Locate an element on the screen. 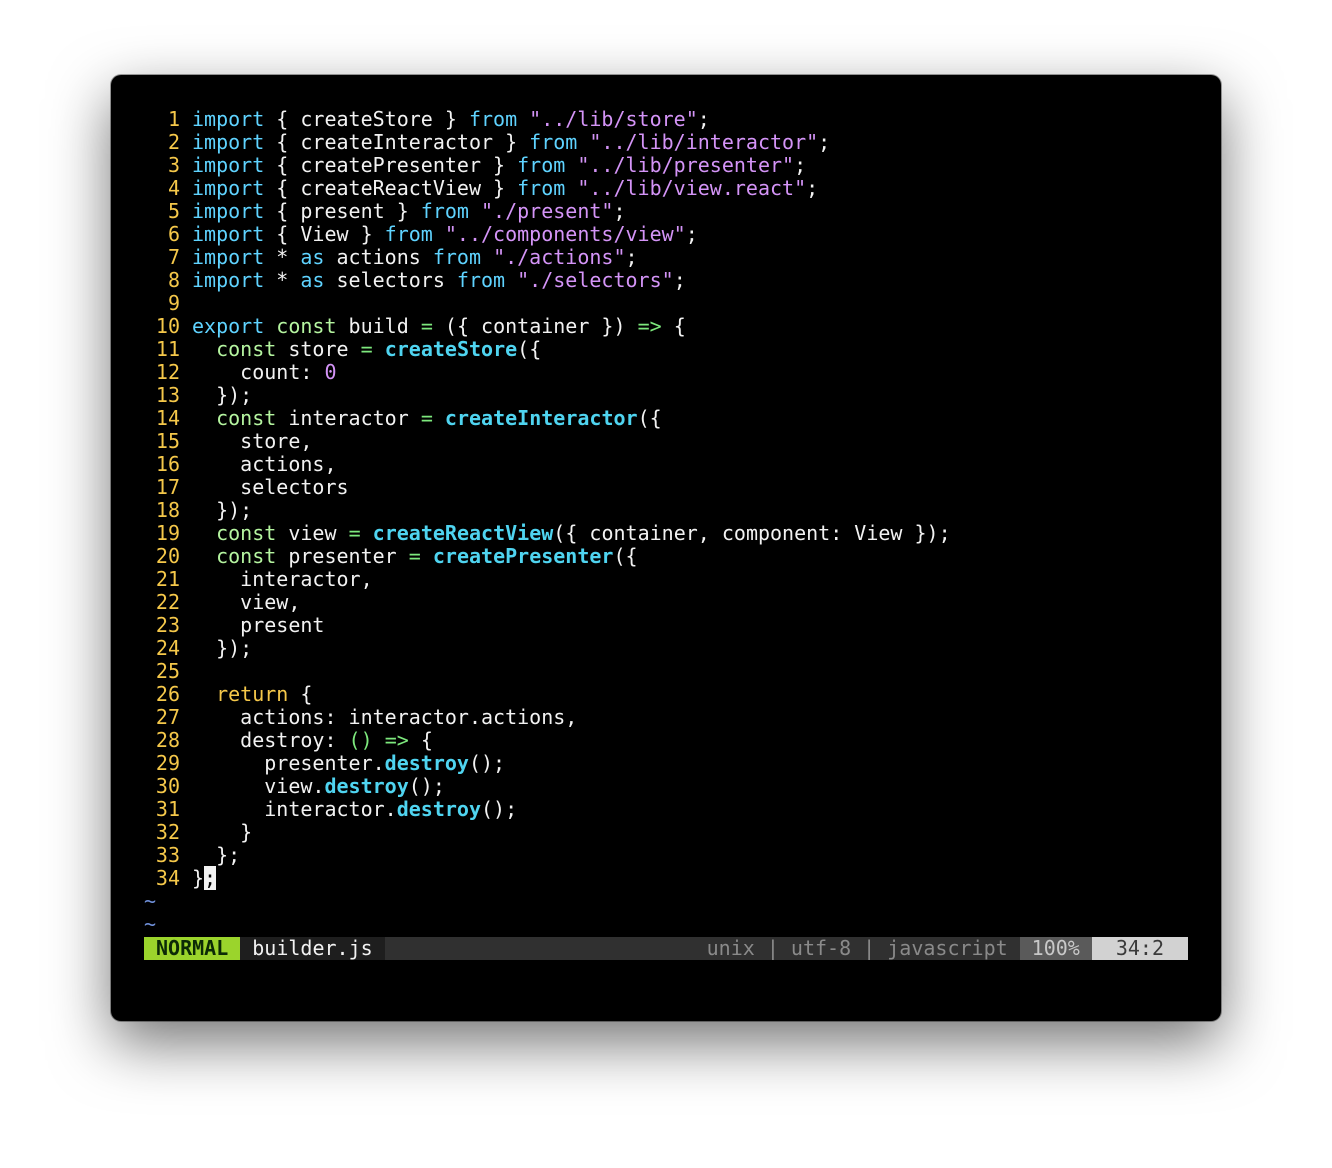 This screenshot has height=1168, width=1332. code-token: actions is located at coordinates (378, 257).